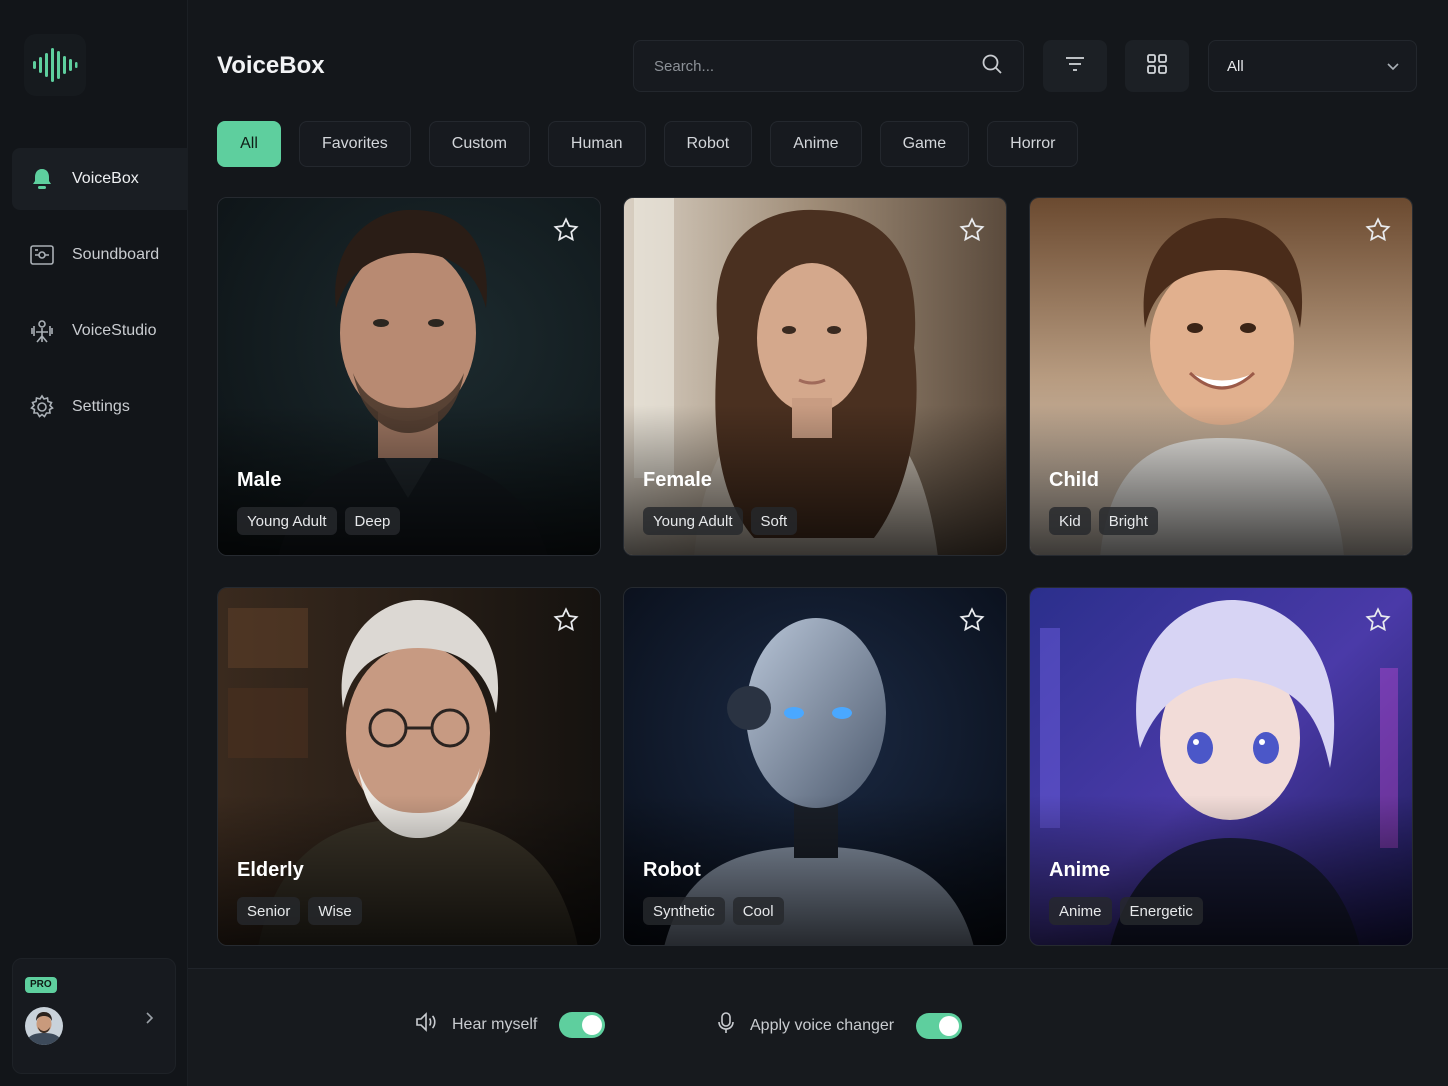  I want to click on avatar, so click(44, 1026).